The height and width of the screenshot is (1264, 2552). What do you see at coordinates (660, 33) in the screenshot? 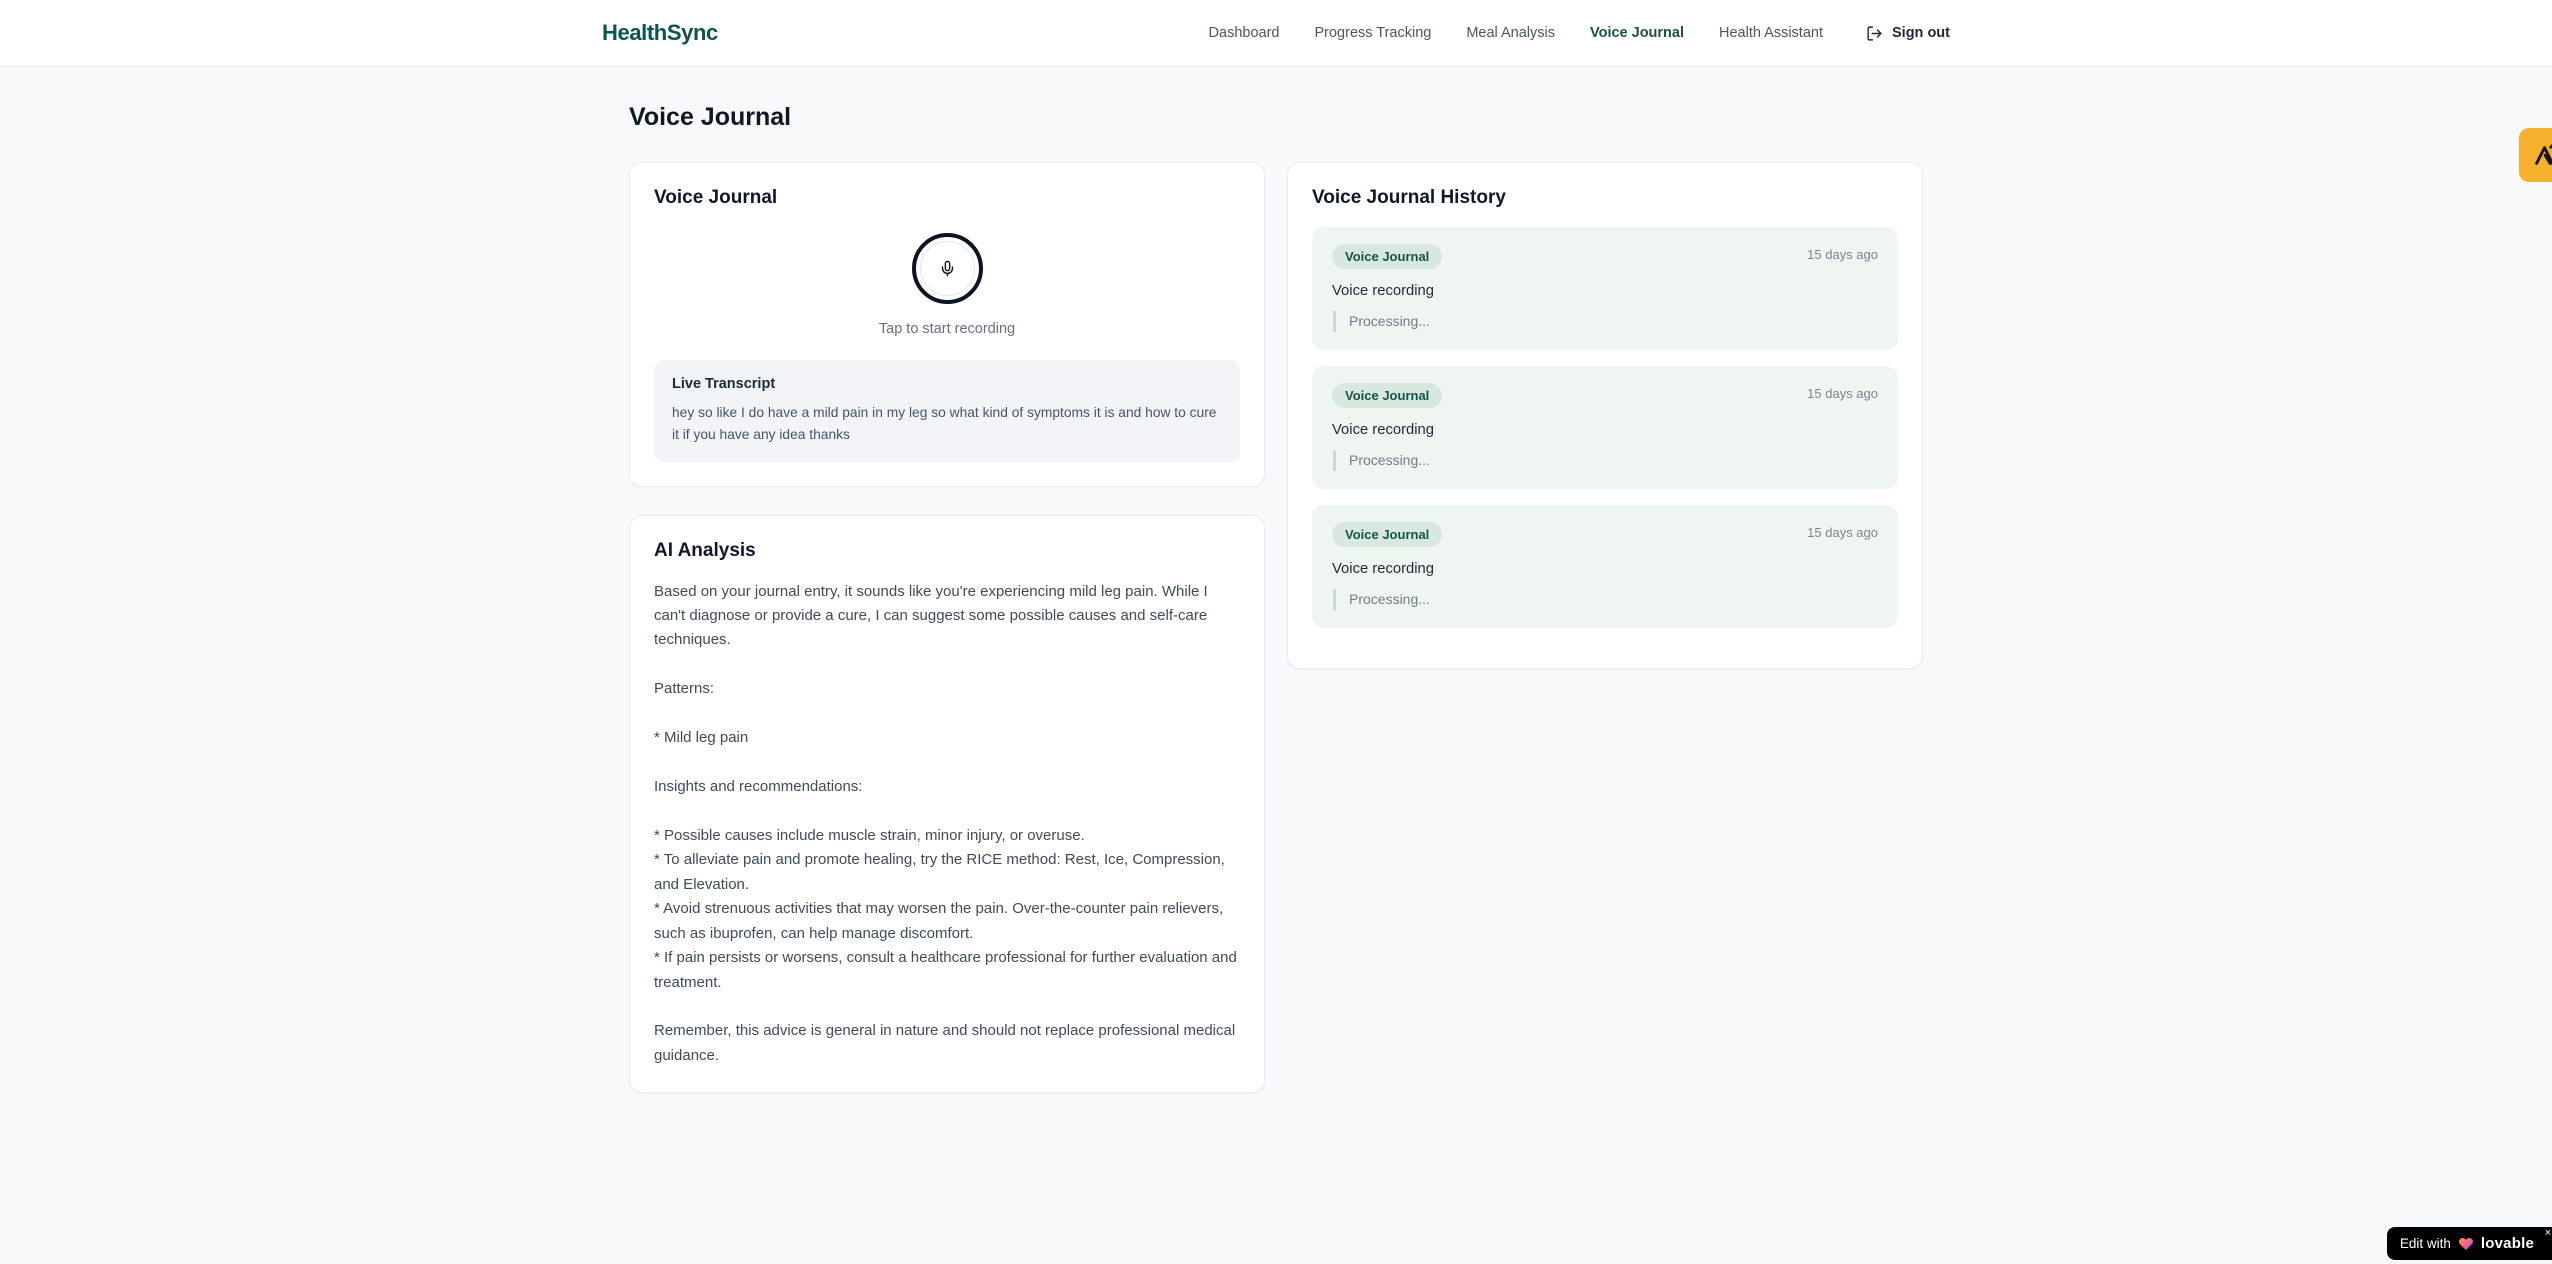
I see `app-logo: HealthSync` at bounding box center [660, 33].